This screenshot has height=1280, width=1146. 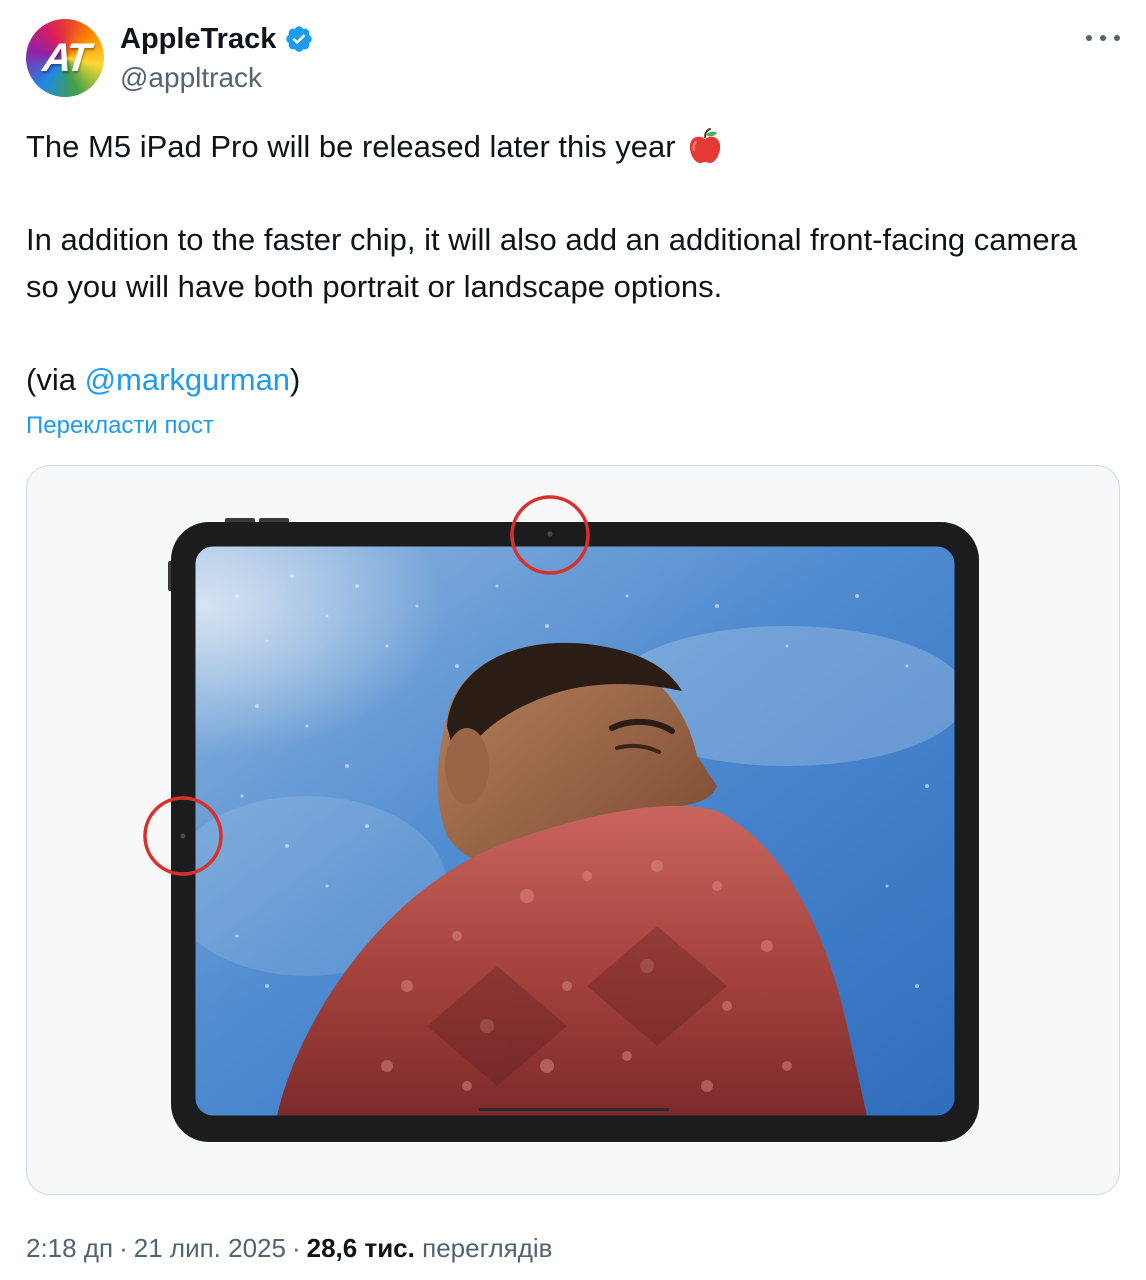 I want to click on author-handle: @appltrack, so click(x=191, y=78).